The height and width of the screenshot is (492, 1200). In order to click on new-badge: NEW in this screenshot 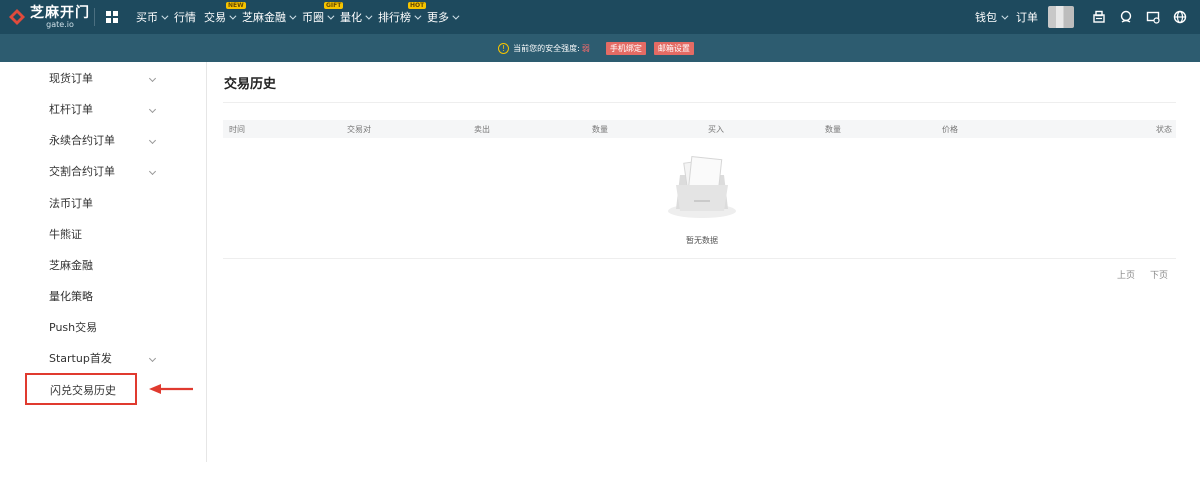, I will do `click(236, 5)`.